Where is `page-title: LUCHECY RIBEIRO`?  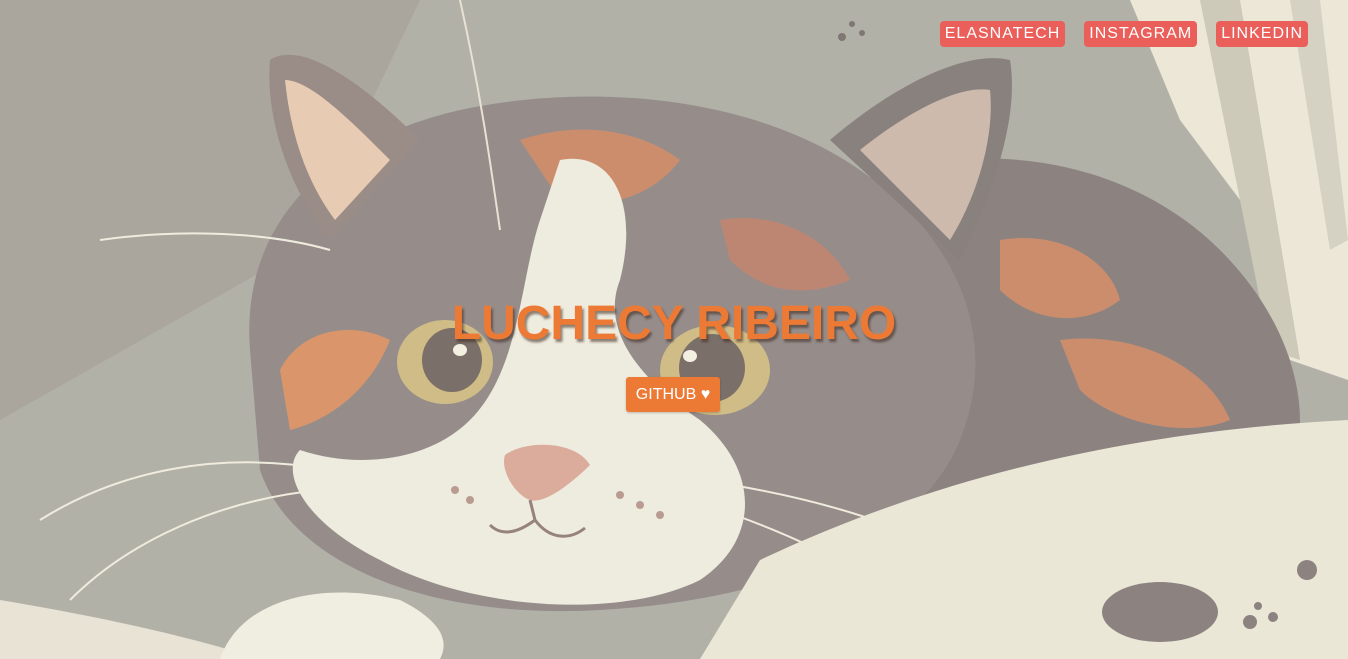
page-title: LUCHECY RIBEIRO is located at coordinates (674, 323).